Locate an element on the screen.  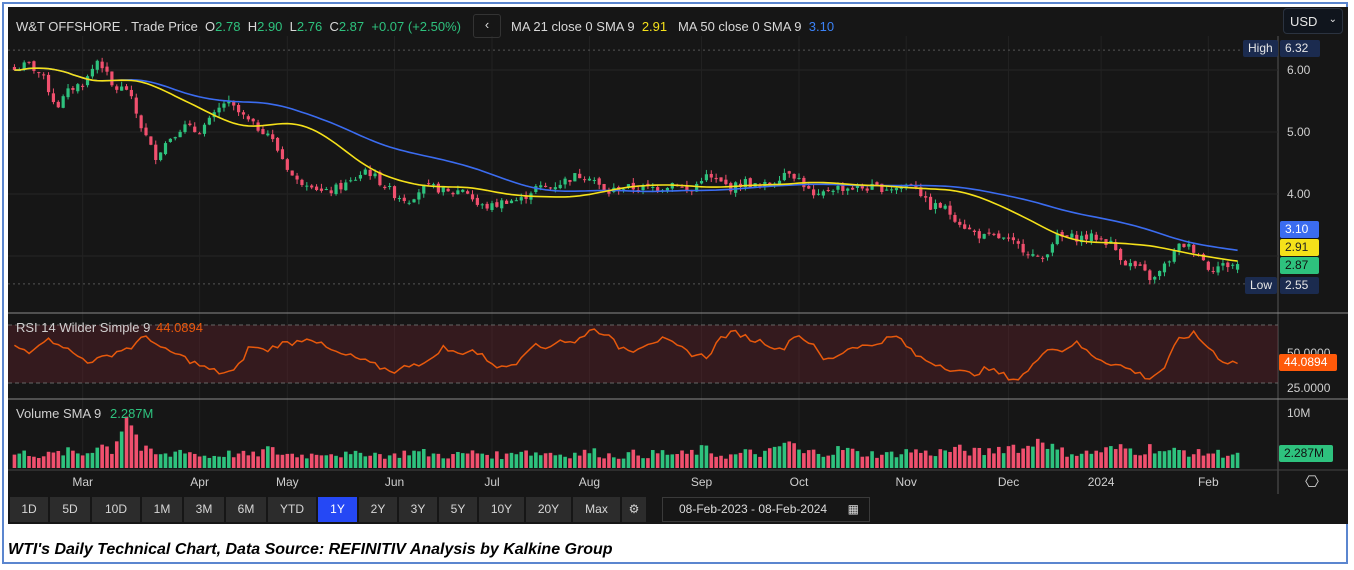
range-button-5d: 5D is located at coordinates (70, 509).